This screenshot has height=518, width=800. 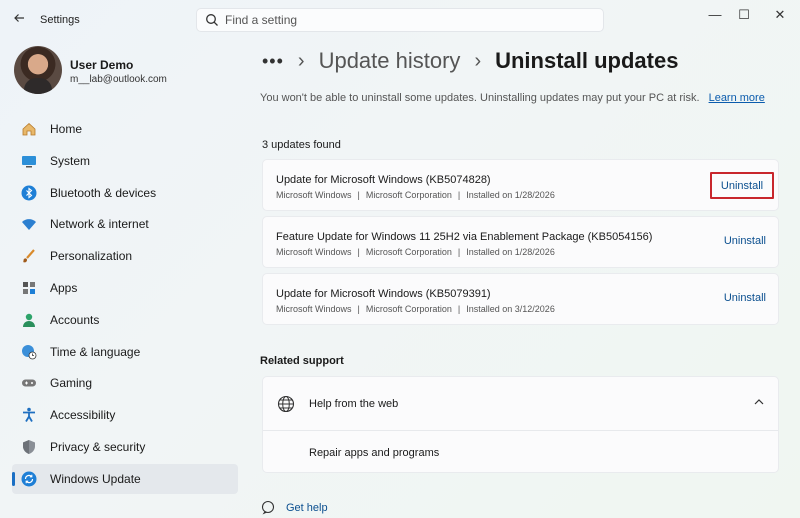 What do you see at coordinates (95, 351) in the screenshot?
I see `sidebar-item-label: Time & language` at bounding box center [95, 351].